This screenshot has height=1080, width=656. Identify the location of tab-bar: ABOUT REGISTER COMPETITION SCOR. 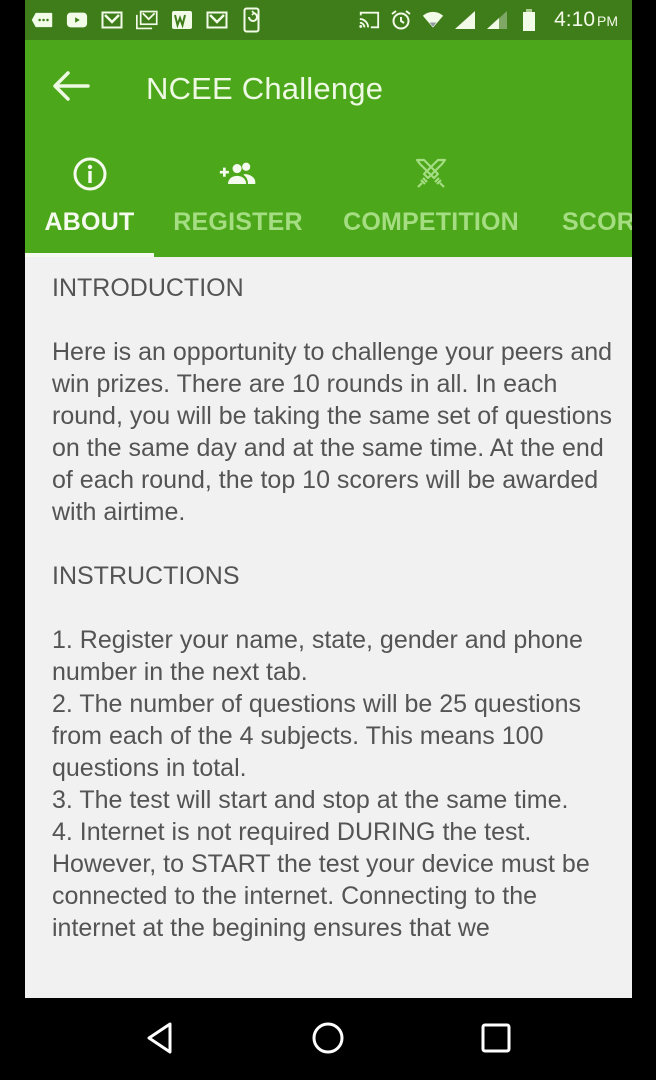
(328, 200).